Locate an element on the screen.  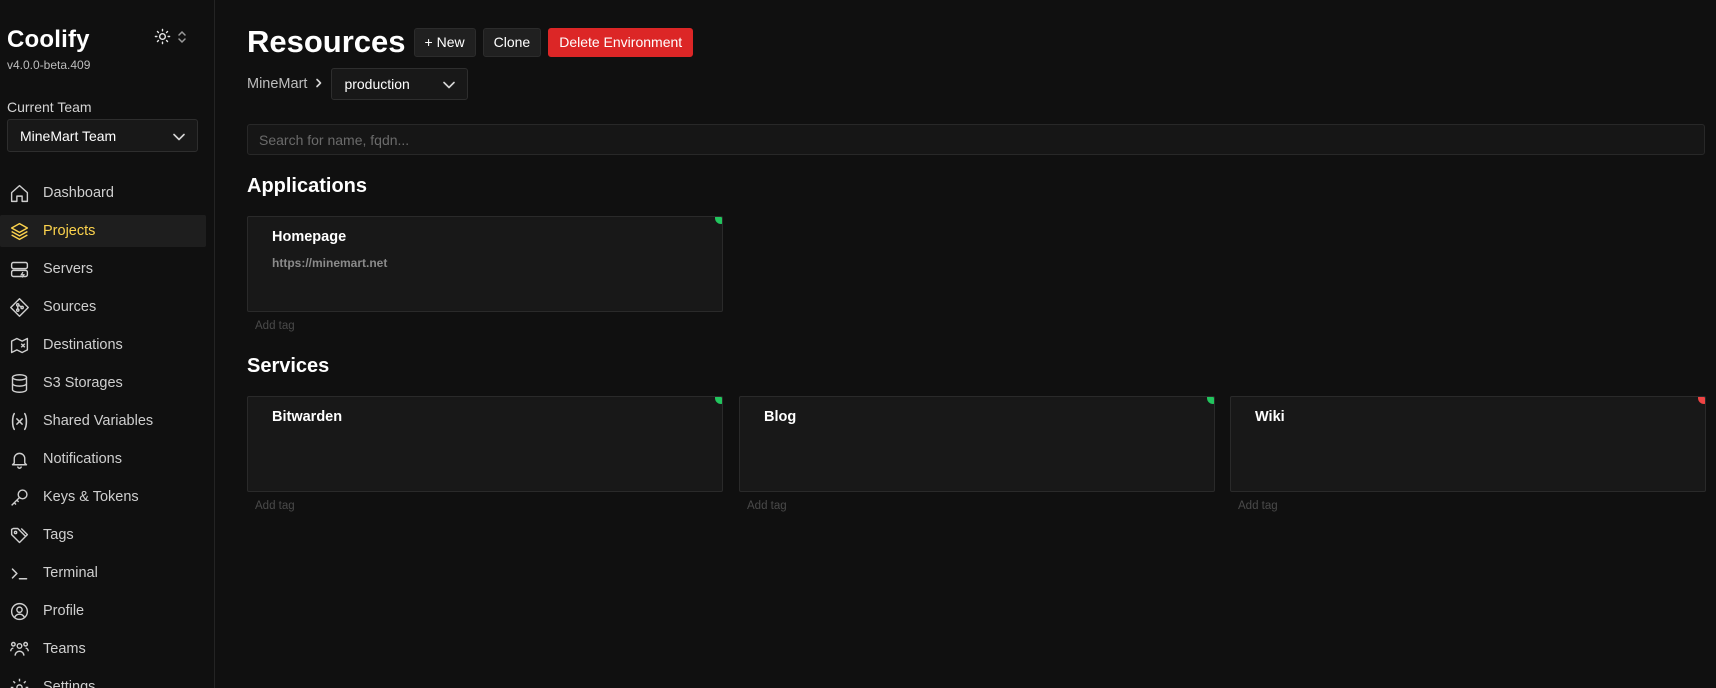
sidebar-item-label: Servers is located at coordinates (68, 269).